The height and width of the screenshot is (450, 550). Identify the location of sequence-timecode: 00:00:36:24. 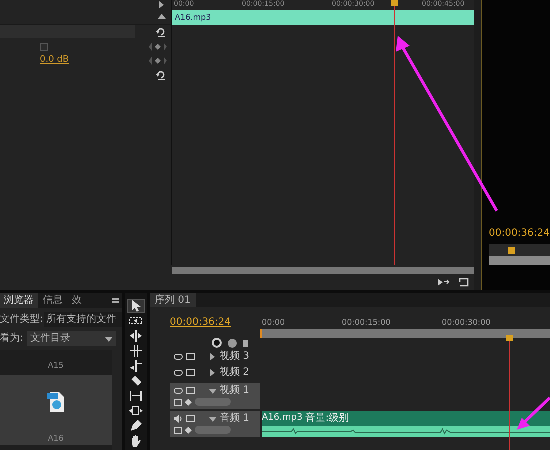
(201, 323).